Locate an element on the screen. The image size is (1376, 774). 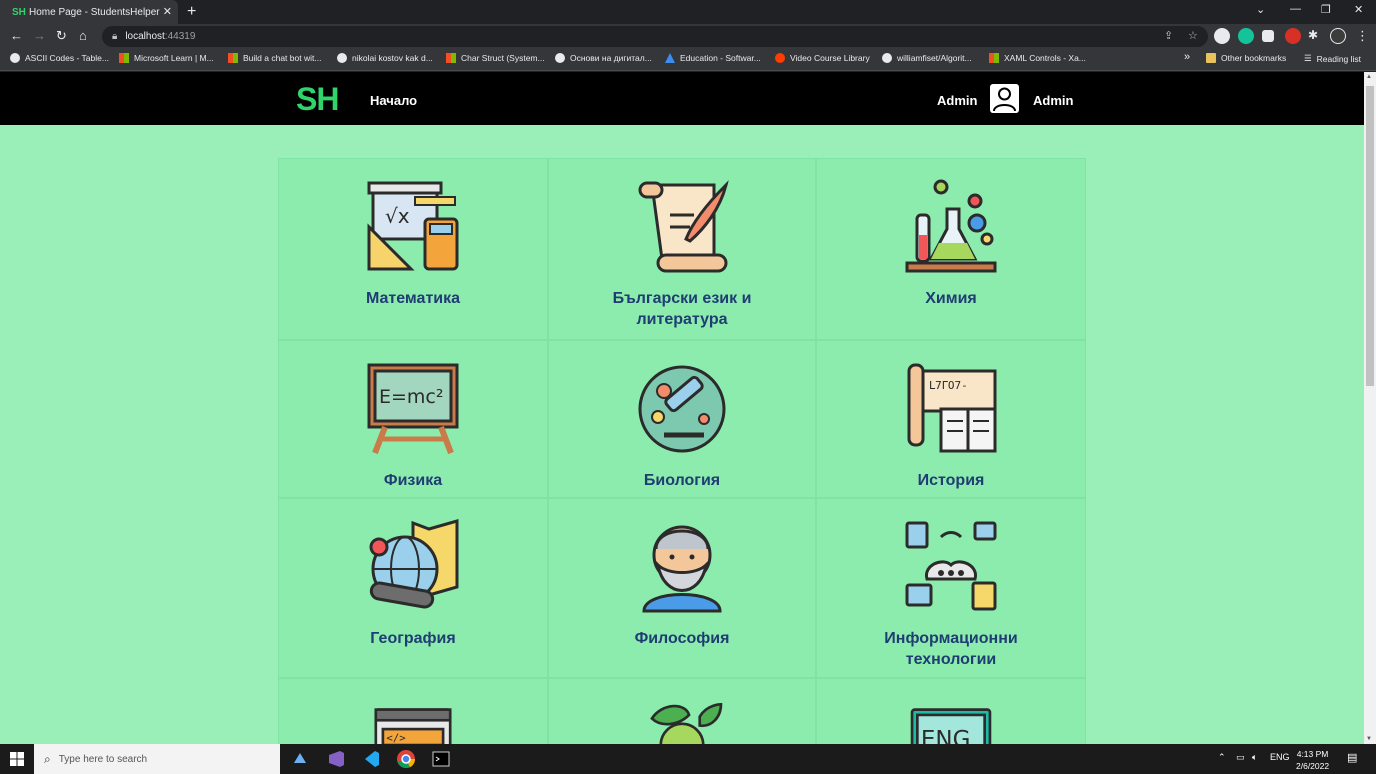
tab-search-icon: ⌄ is located at coordinates (1260, 9).